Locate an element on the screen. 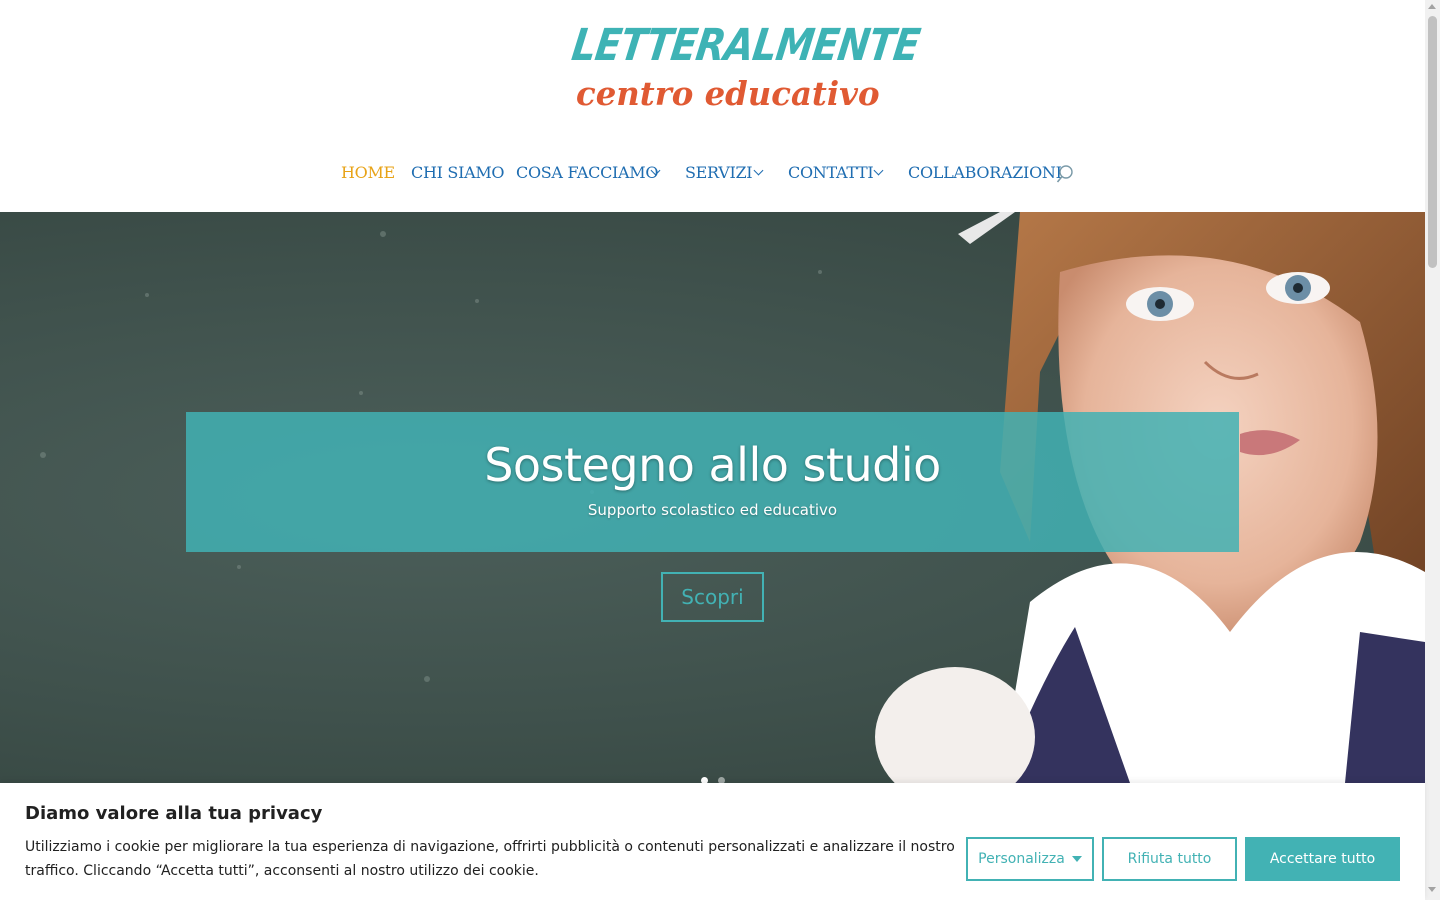 This screenshot has width=1440, height=900. accept-all-button: Accettare tutto is located at coordinates (1322, 859).